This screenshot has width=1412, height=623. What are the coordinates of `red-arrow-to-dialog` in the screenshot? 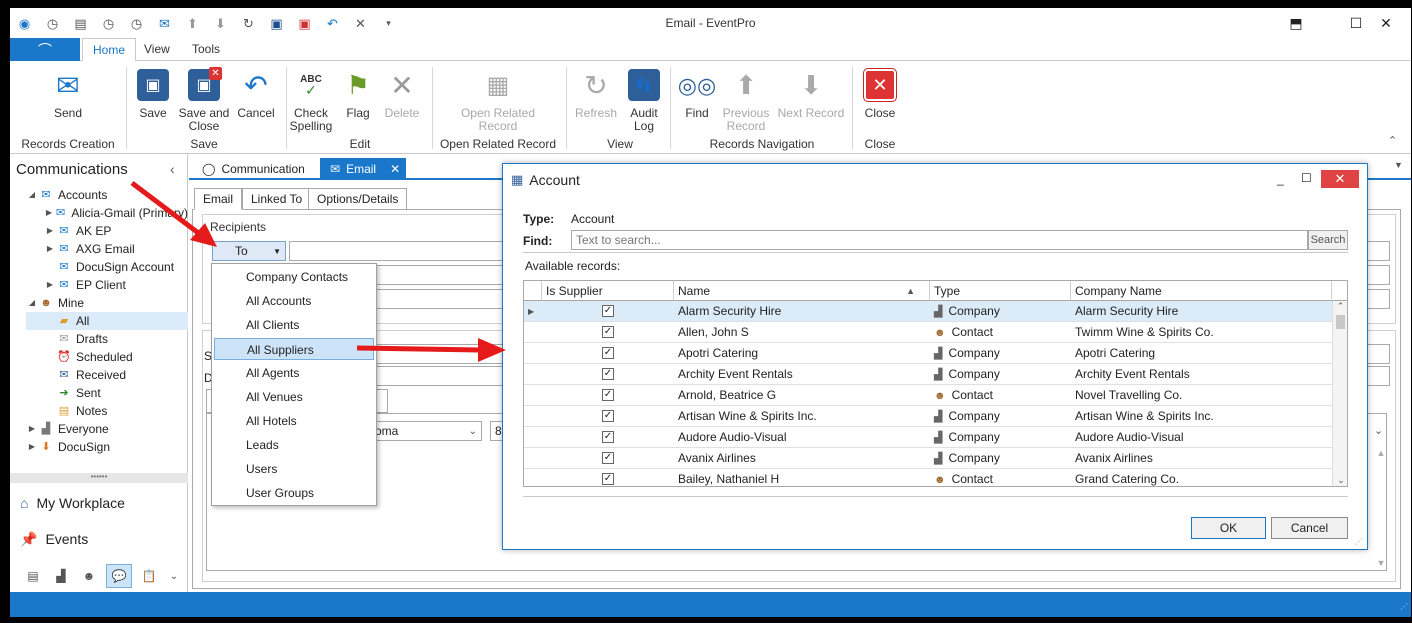 It's located at (431, 350).